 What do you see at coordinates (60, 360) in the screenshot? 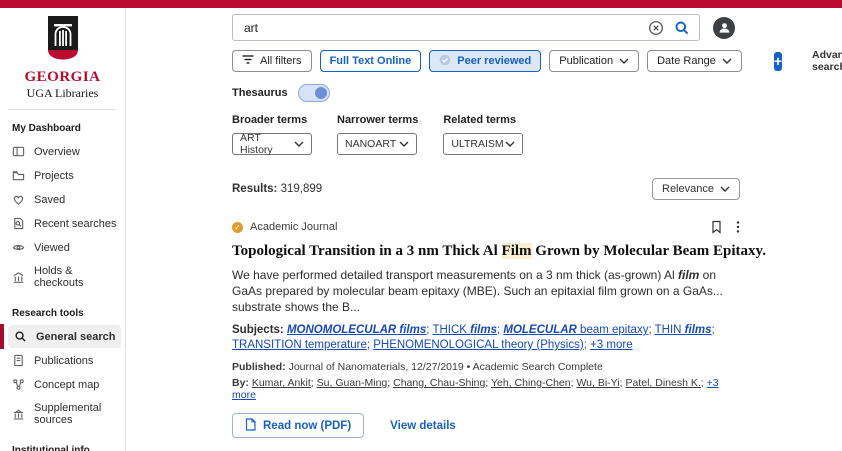
I see `sidebar-item-publications: Publications` at bounding box center [60, 360].